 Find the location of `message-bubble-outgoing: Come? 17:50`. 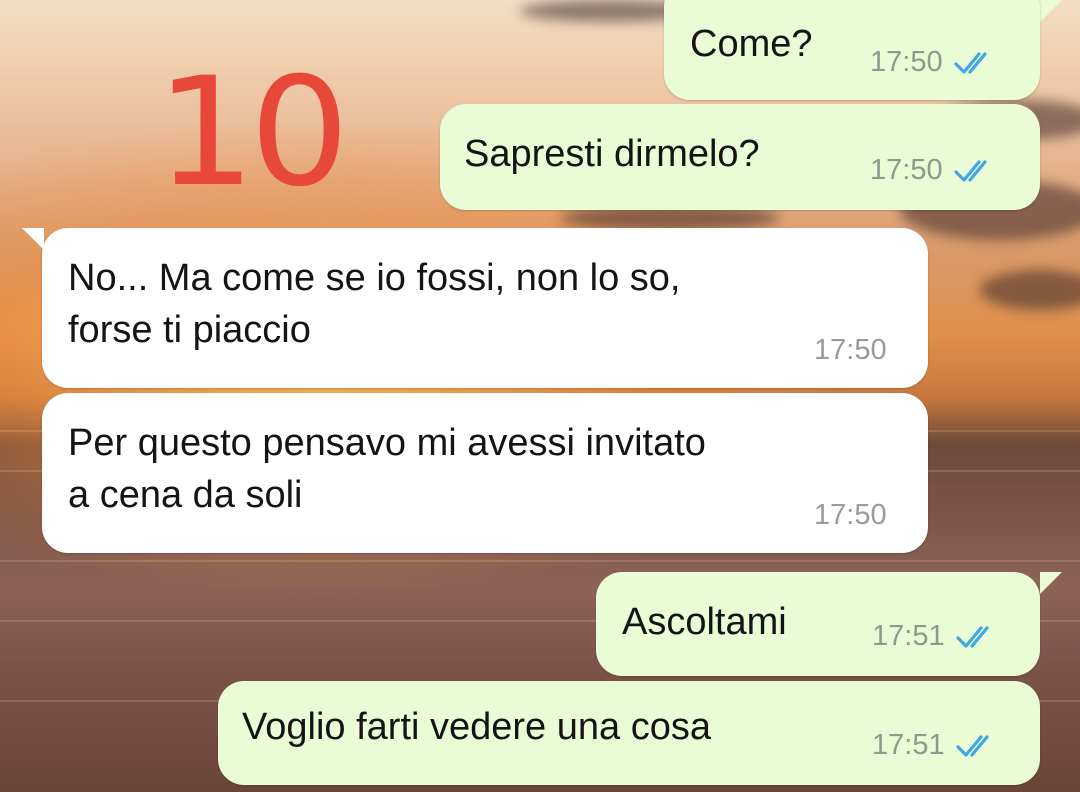

message-bubble-outgoing: Come? 17:50 is located at coordinates (852, 50).